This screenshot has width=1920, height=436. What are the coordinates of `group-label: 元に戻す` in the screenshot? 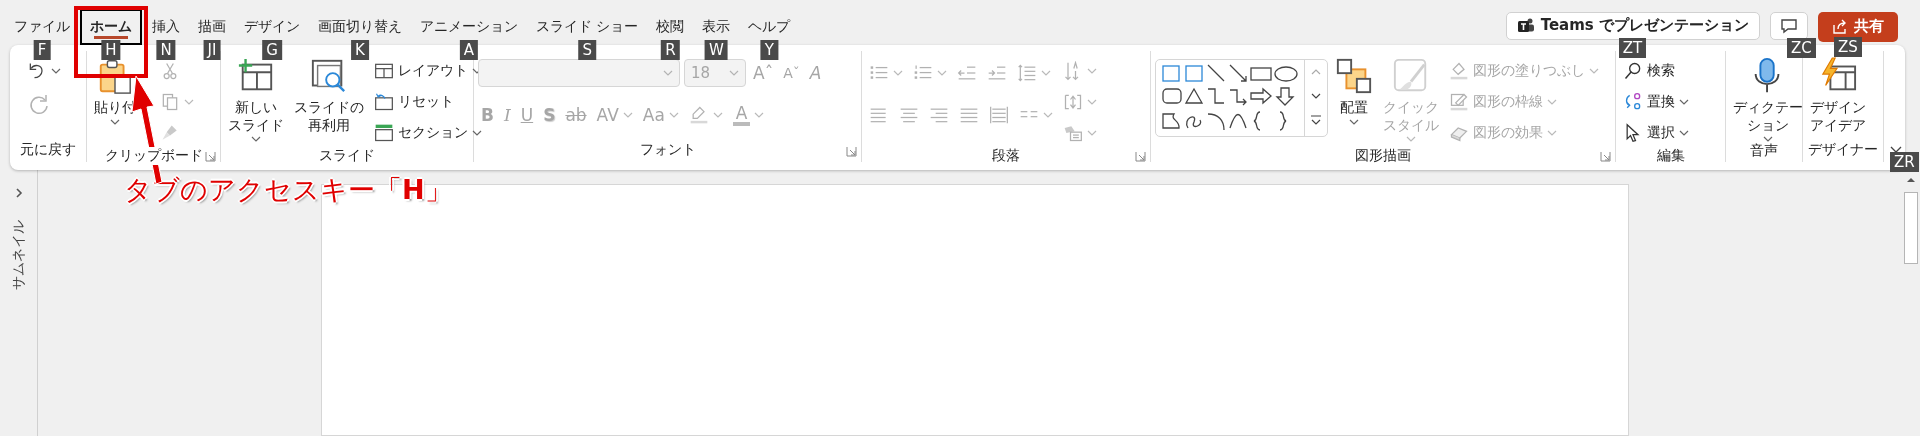 It's located at (48, 150).